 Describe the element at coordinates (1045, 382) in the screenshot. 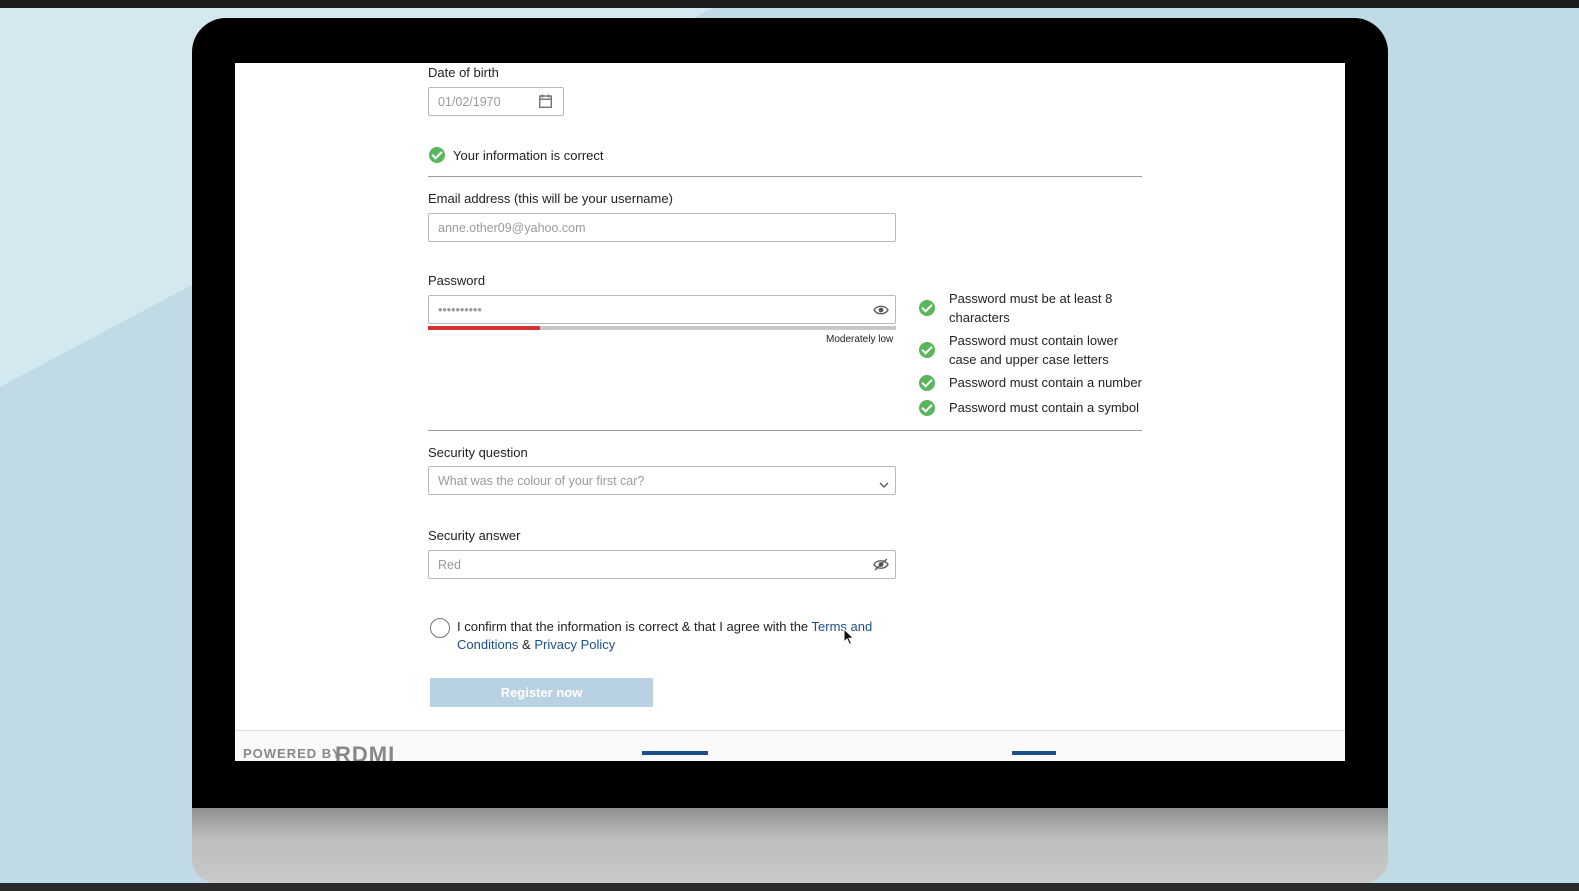

I see `password-rule: Password must contain a number` at that location.